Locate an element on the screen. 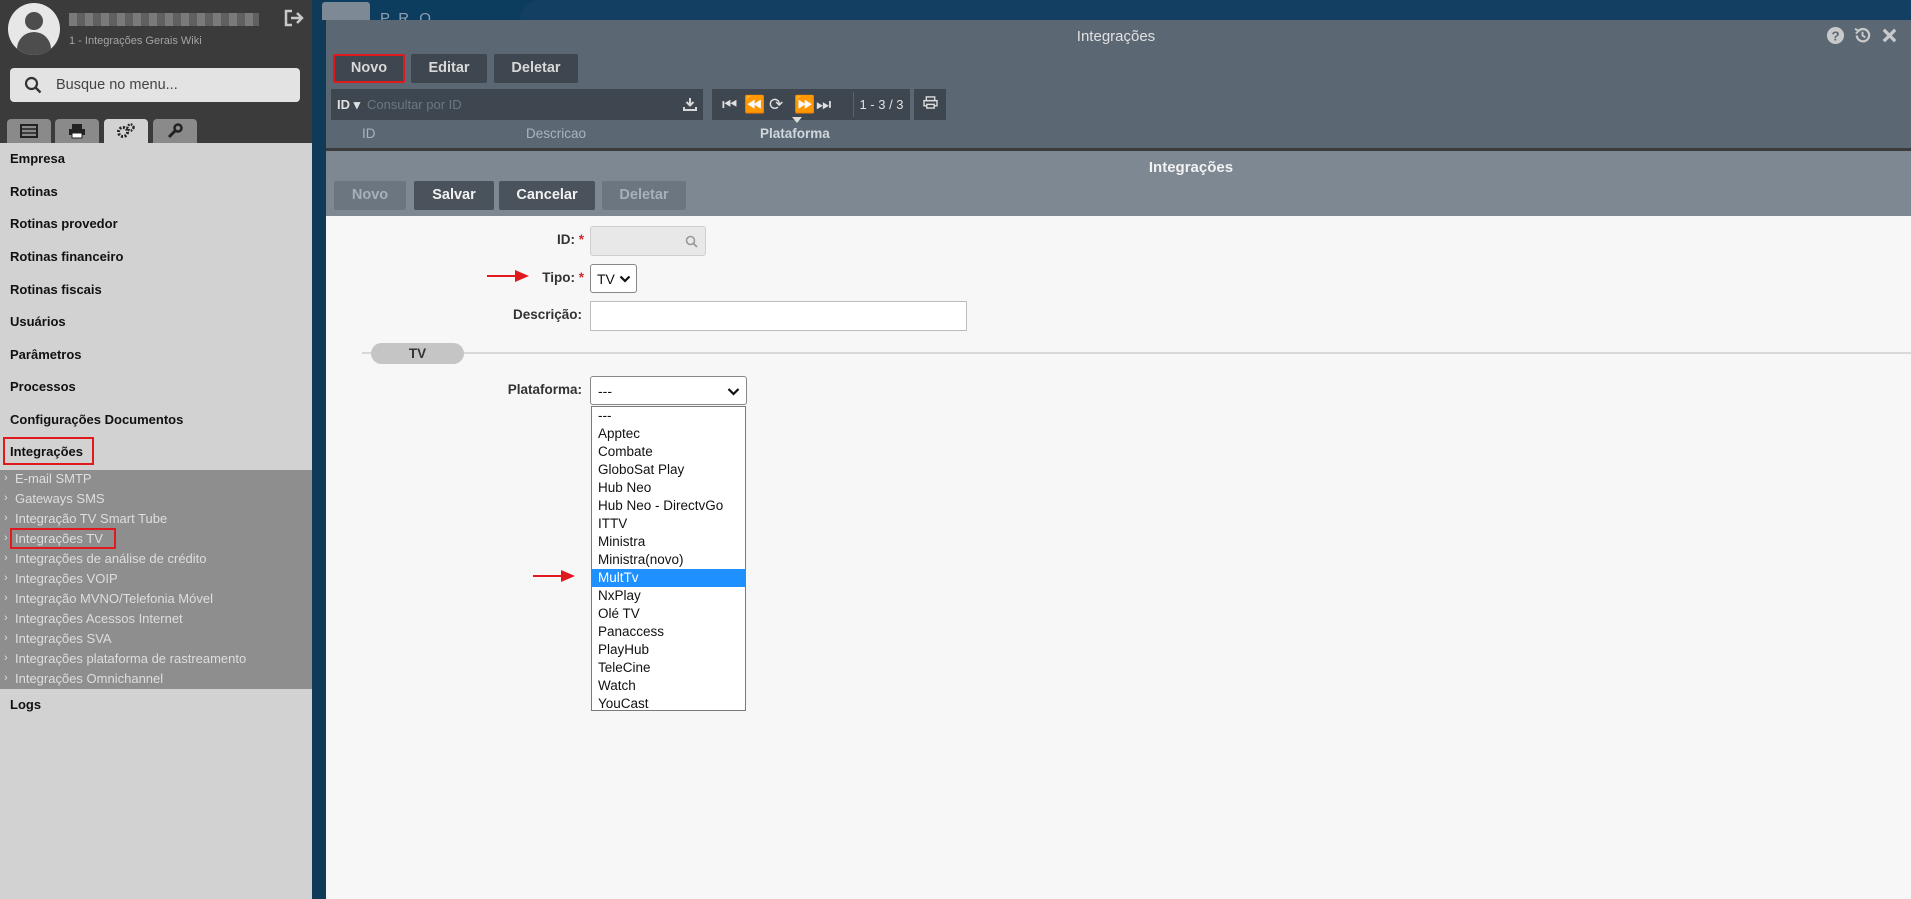  menu-item-rotinas-provedor: Rotinas provedor is located at coordinates (64, 223).